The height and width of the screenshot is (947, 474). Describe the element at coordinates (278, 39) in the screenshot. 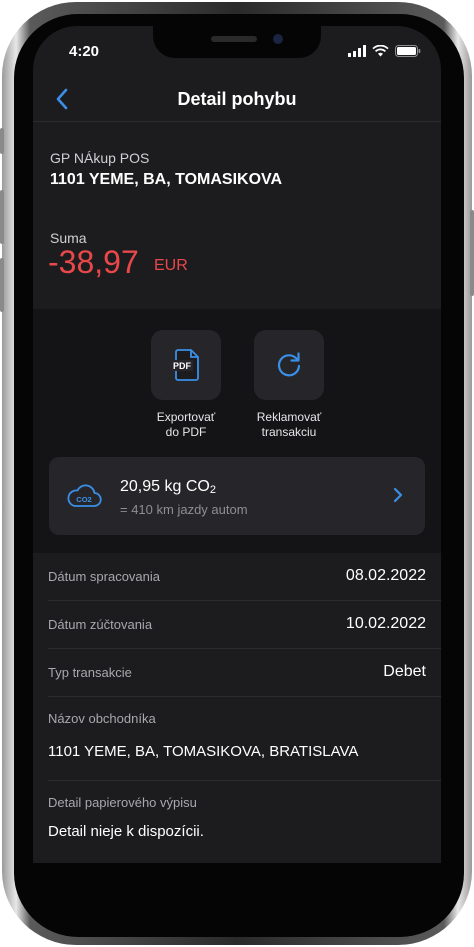

I see `camera` at that location.